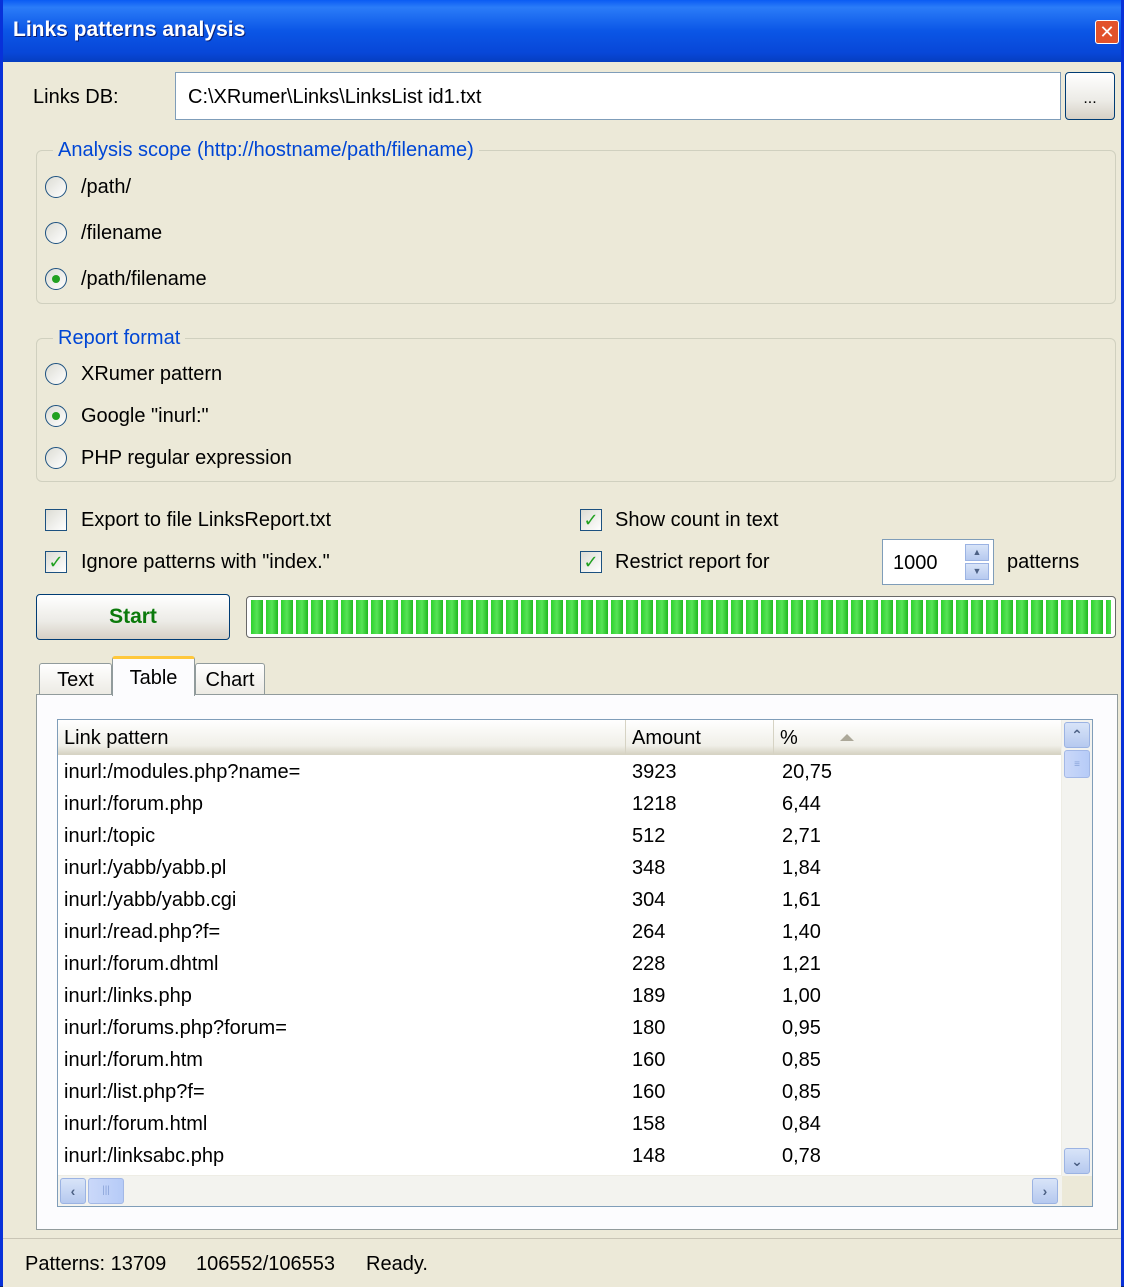 The height and width of the screenshot is (1287, 1124). I want to click on table-row: inurl:/modules.php?name= 3923 20,75, so click(560, 772).